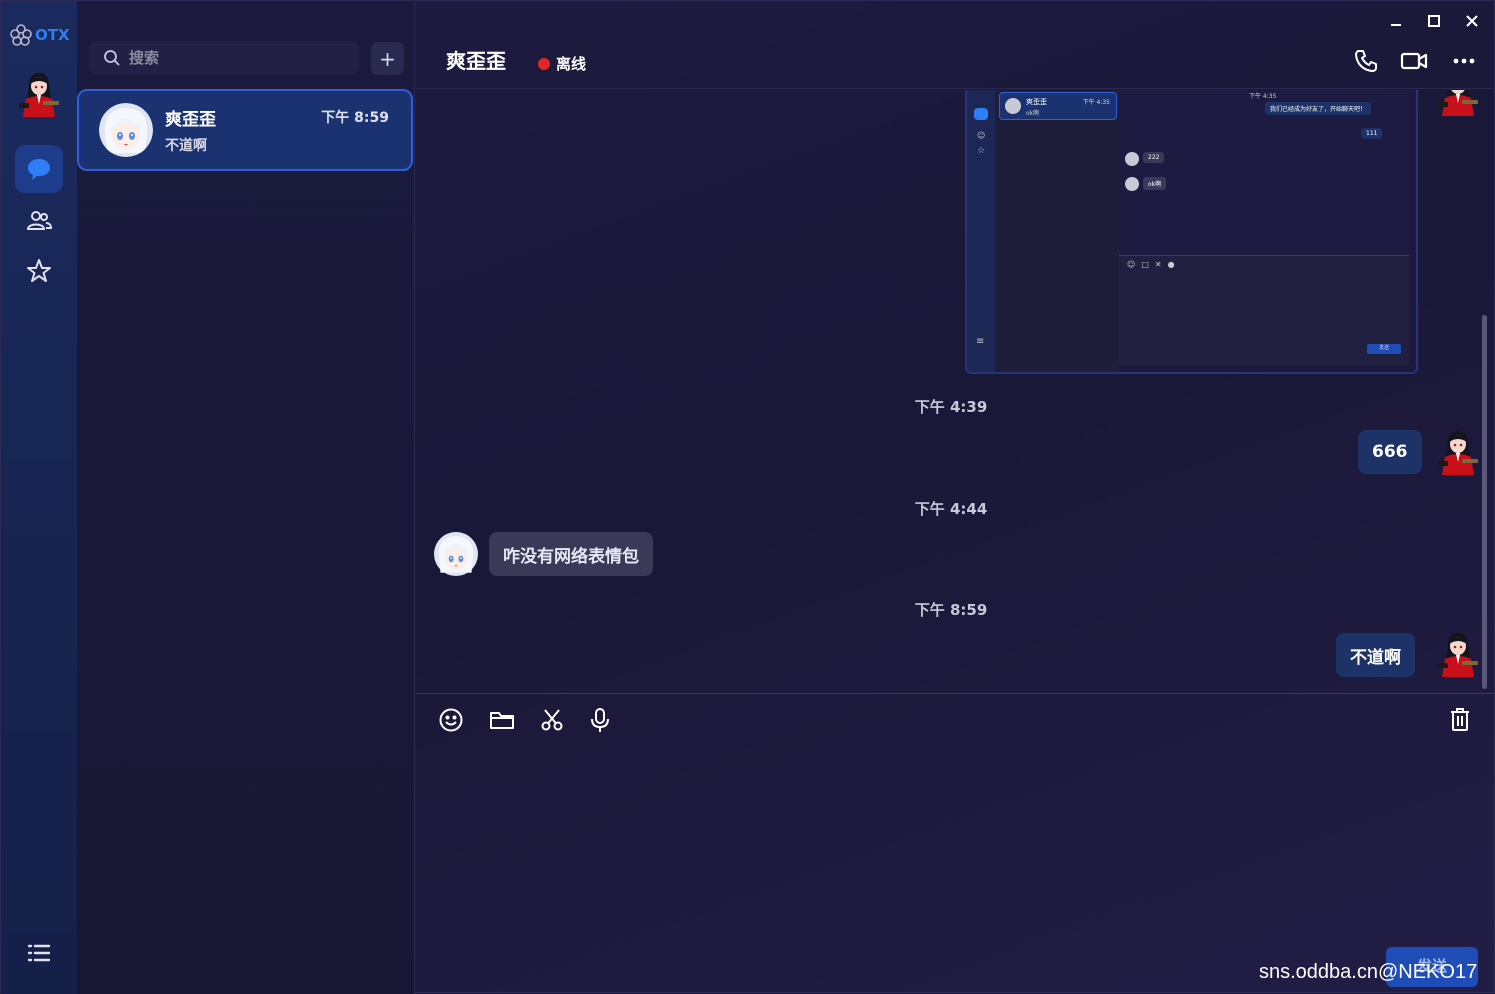  I want to click on voice-call-button, so click(1366, 61).